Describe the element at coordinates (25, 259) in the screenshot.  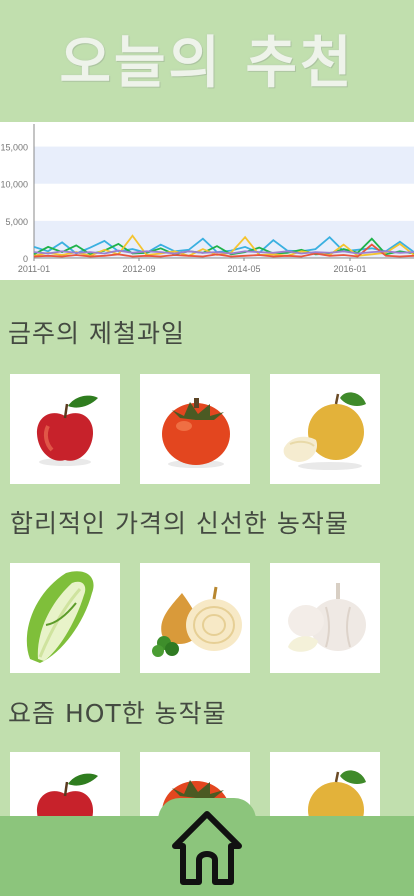
I see `y-tick-label: 0` at that location.